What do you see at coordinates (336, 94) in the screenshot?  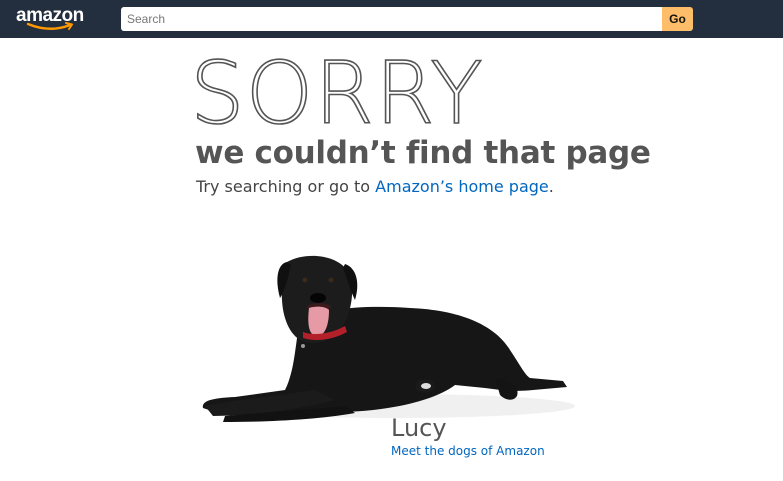 I see `sorry-headline: SORRY` at bounding box center [336, 94].